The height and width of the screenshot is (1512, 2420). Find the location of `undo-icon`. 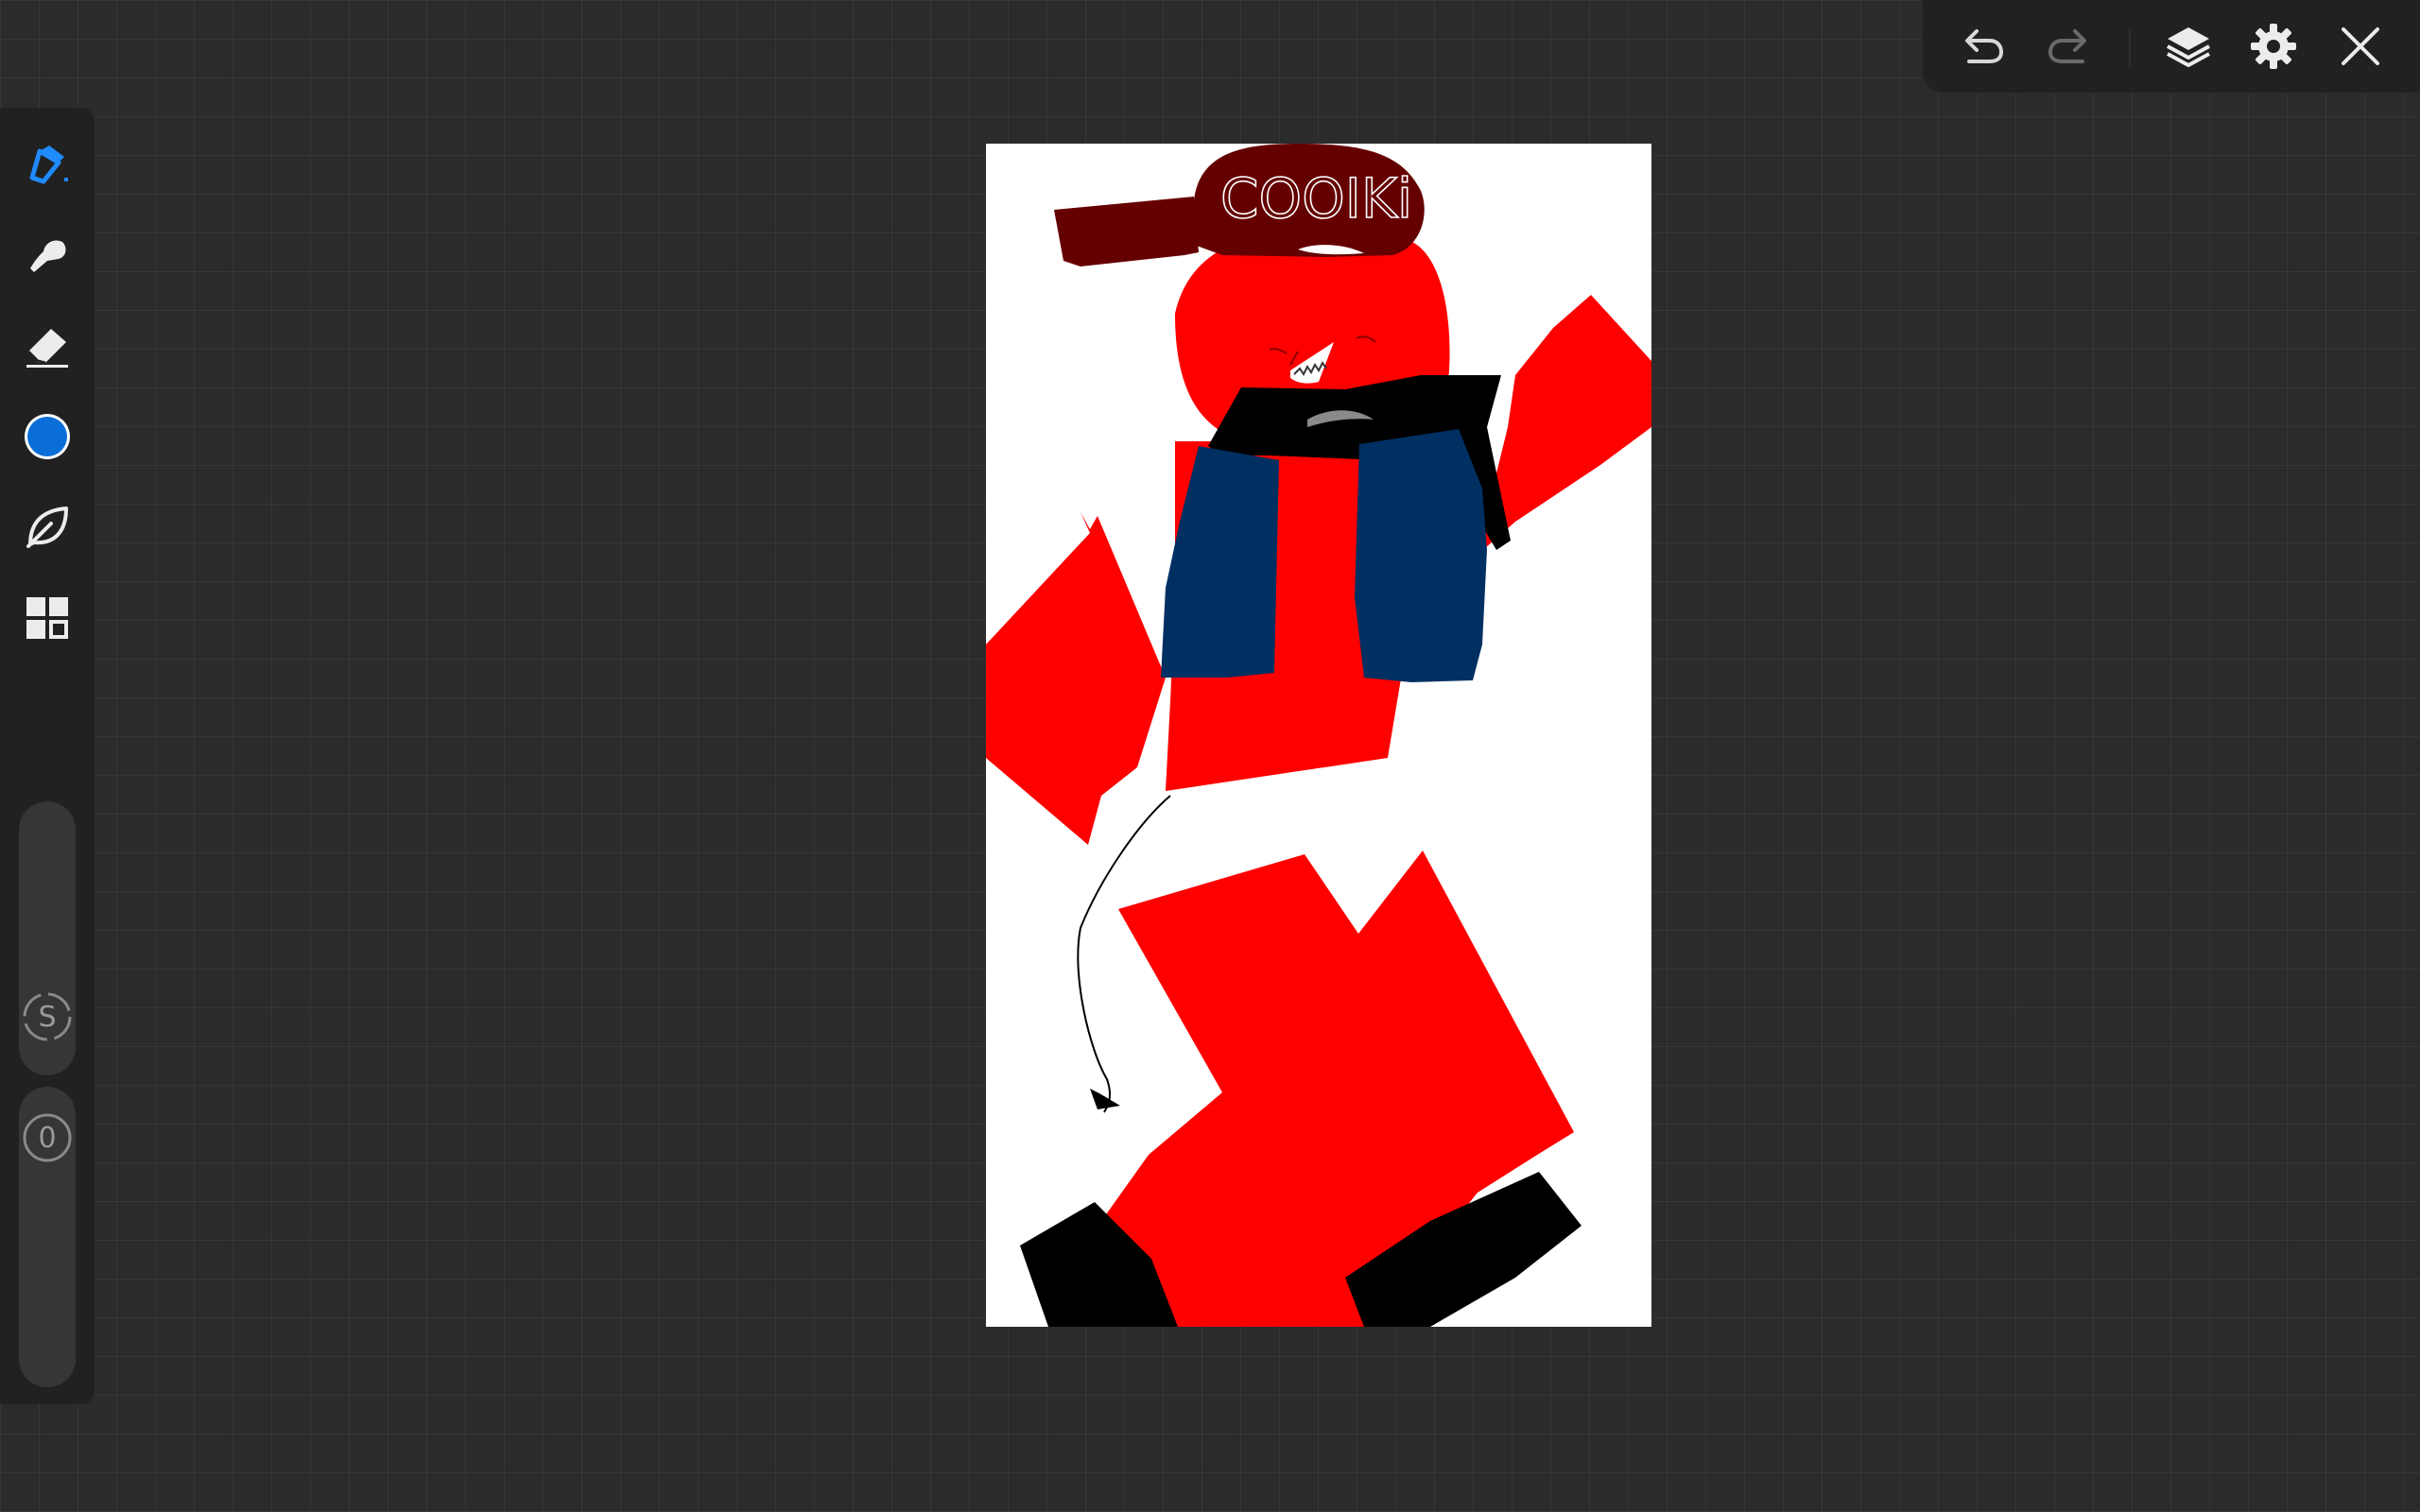

undo-icon is located at coordinates (1984, 46).